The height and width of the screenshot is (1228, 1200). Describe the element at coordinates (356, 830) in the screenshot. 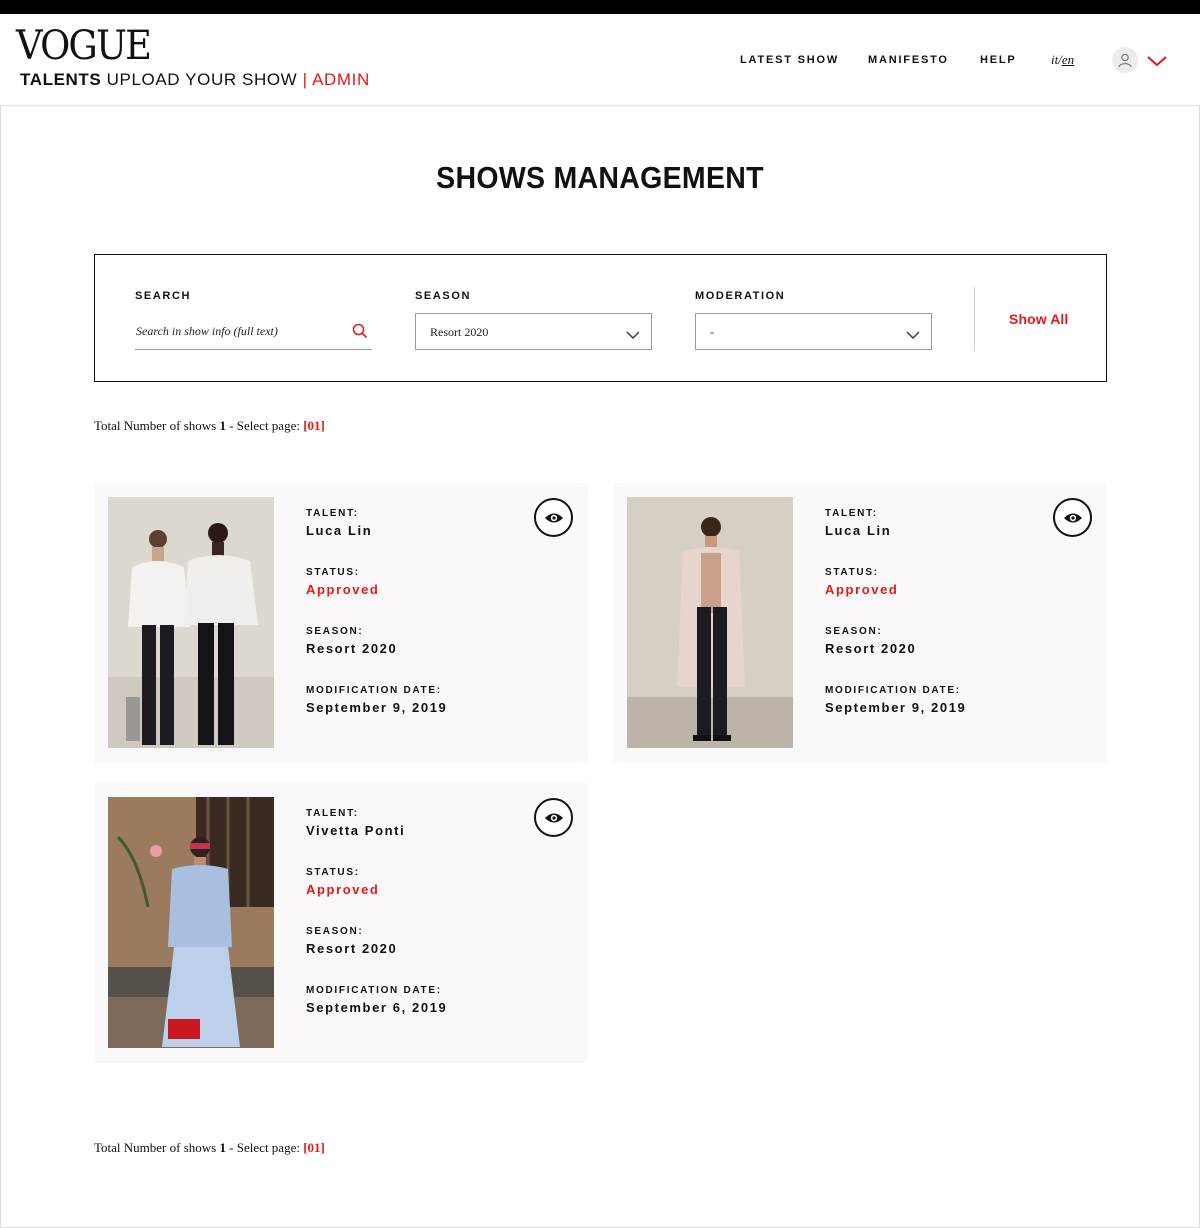

I see `talent-value: Vivetta Ponti` at that location.